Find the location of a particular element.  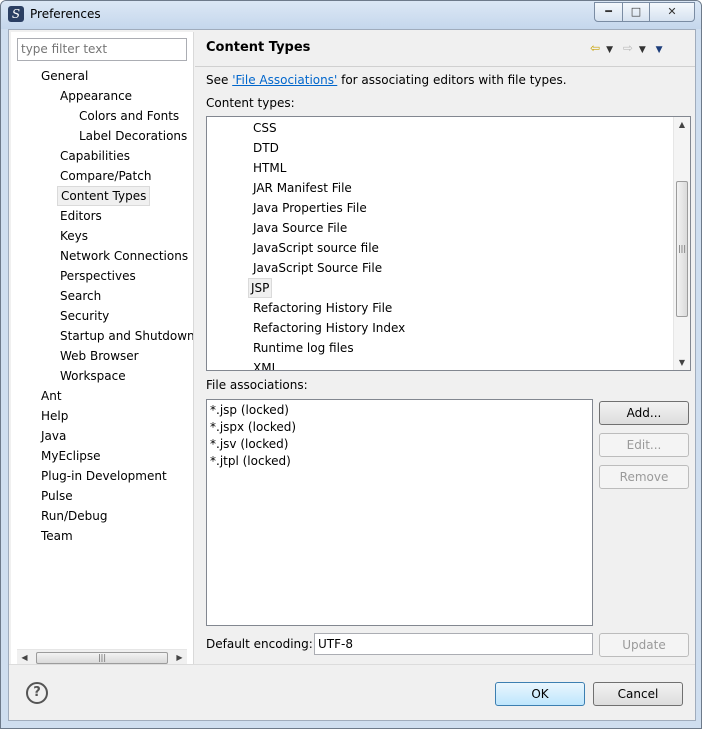

content-type-item: HTML is located at coordinates (269, 168).